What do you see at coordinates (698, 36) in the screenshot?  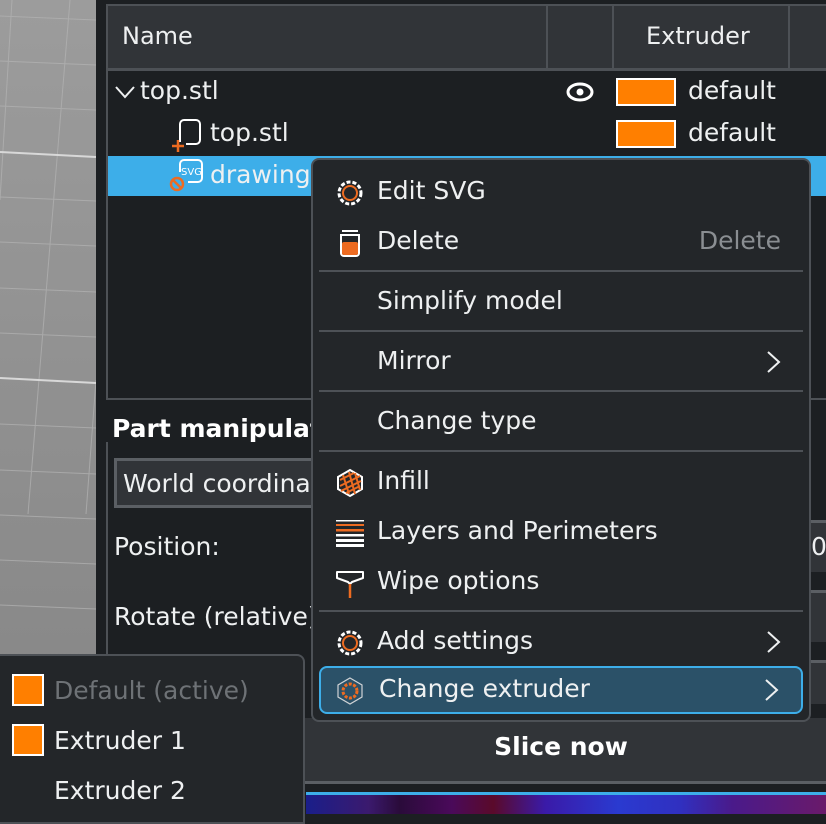 I see `column-header-extruder-label: Extruder` at bounding box center [698, 36].